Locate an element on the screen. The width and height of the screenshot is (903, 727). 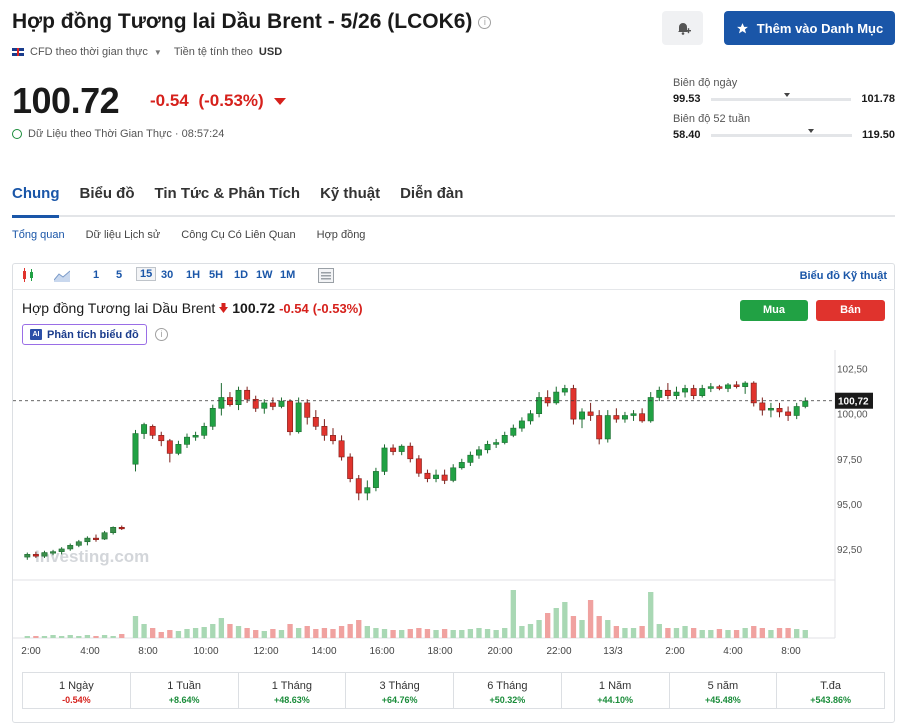
interval-1m: 1M is located at coordinates (287, 275).